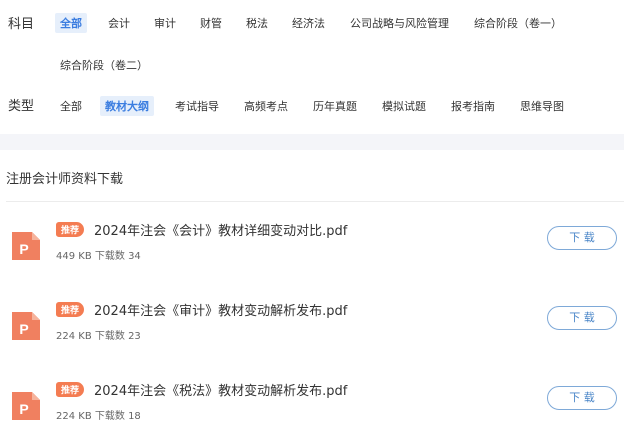 This screenshot has height=440, width=624. What do you see at coordinates (165, 23) in the screenshot?
I see `subject-chip-audit: 审计` at bounding box center [165, 23].